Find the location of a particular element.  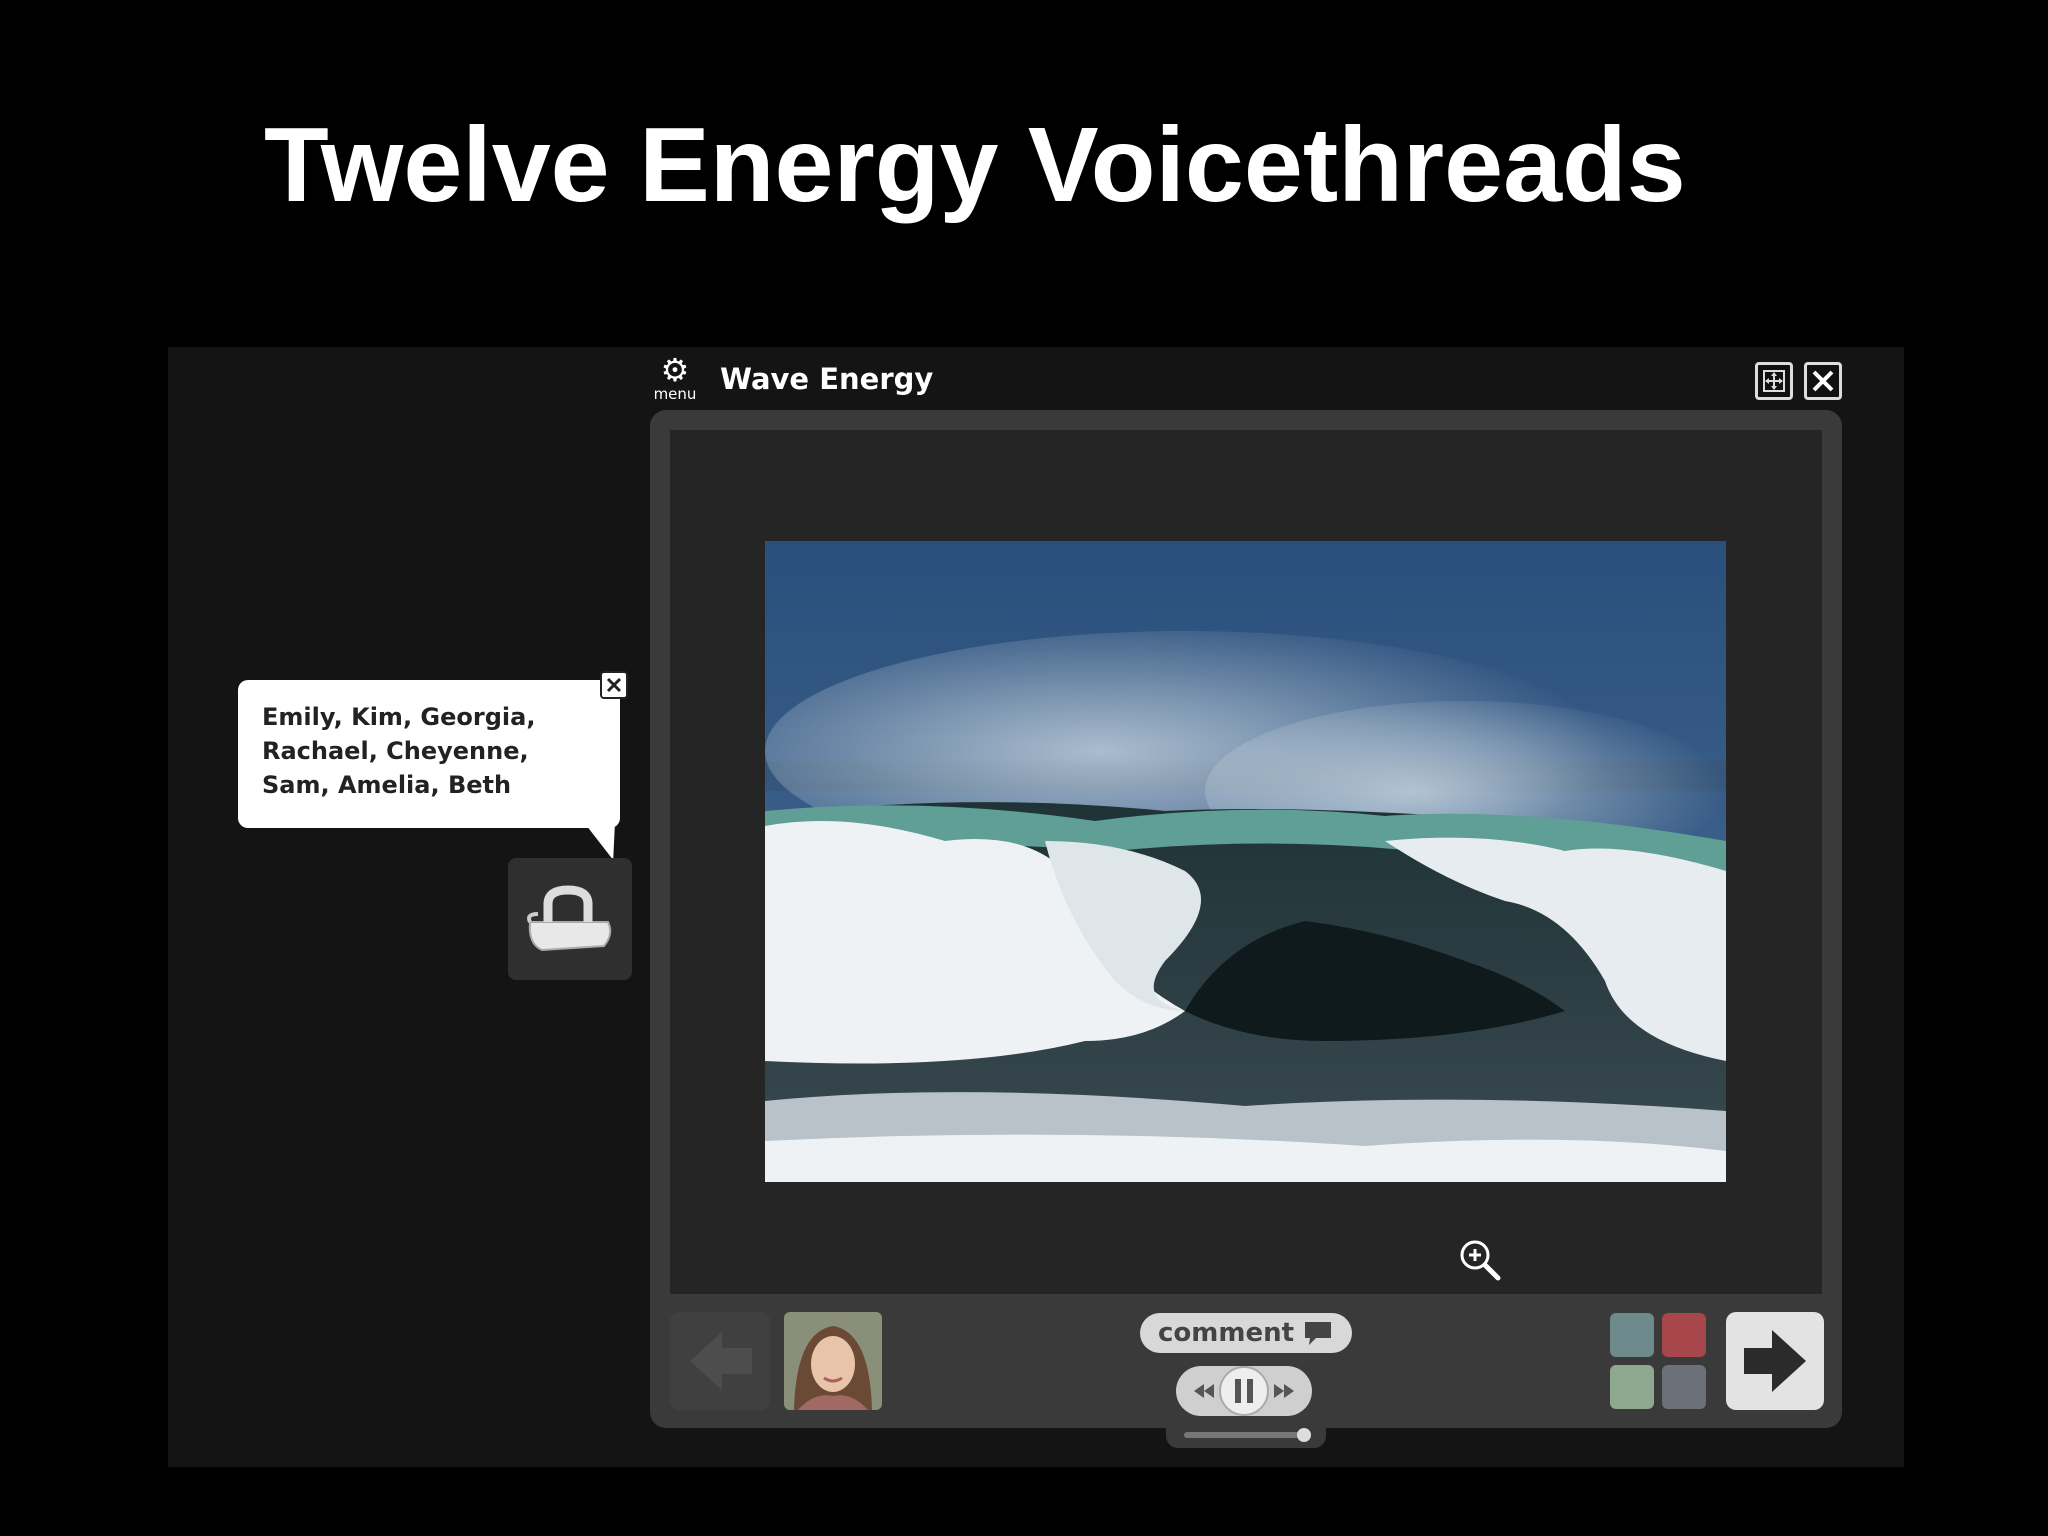

pause-icon is located at coordinates (1244, 1391).